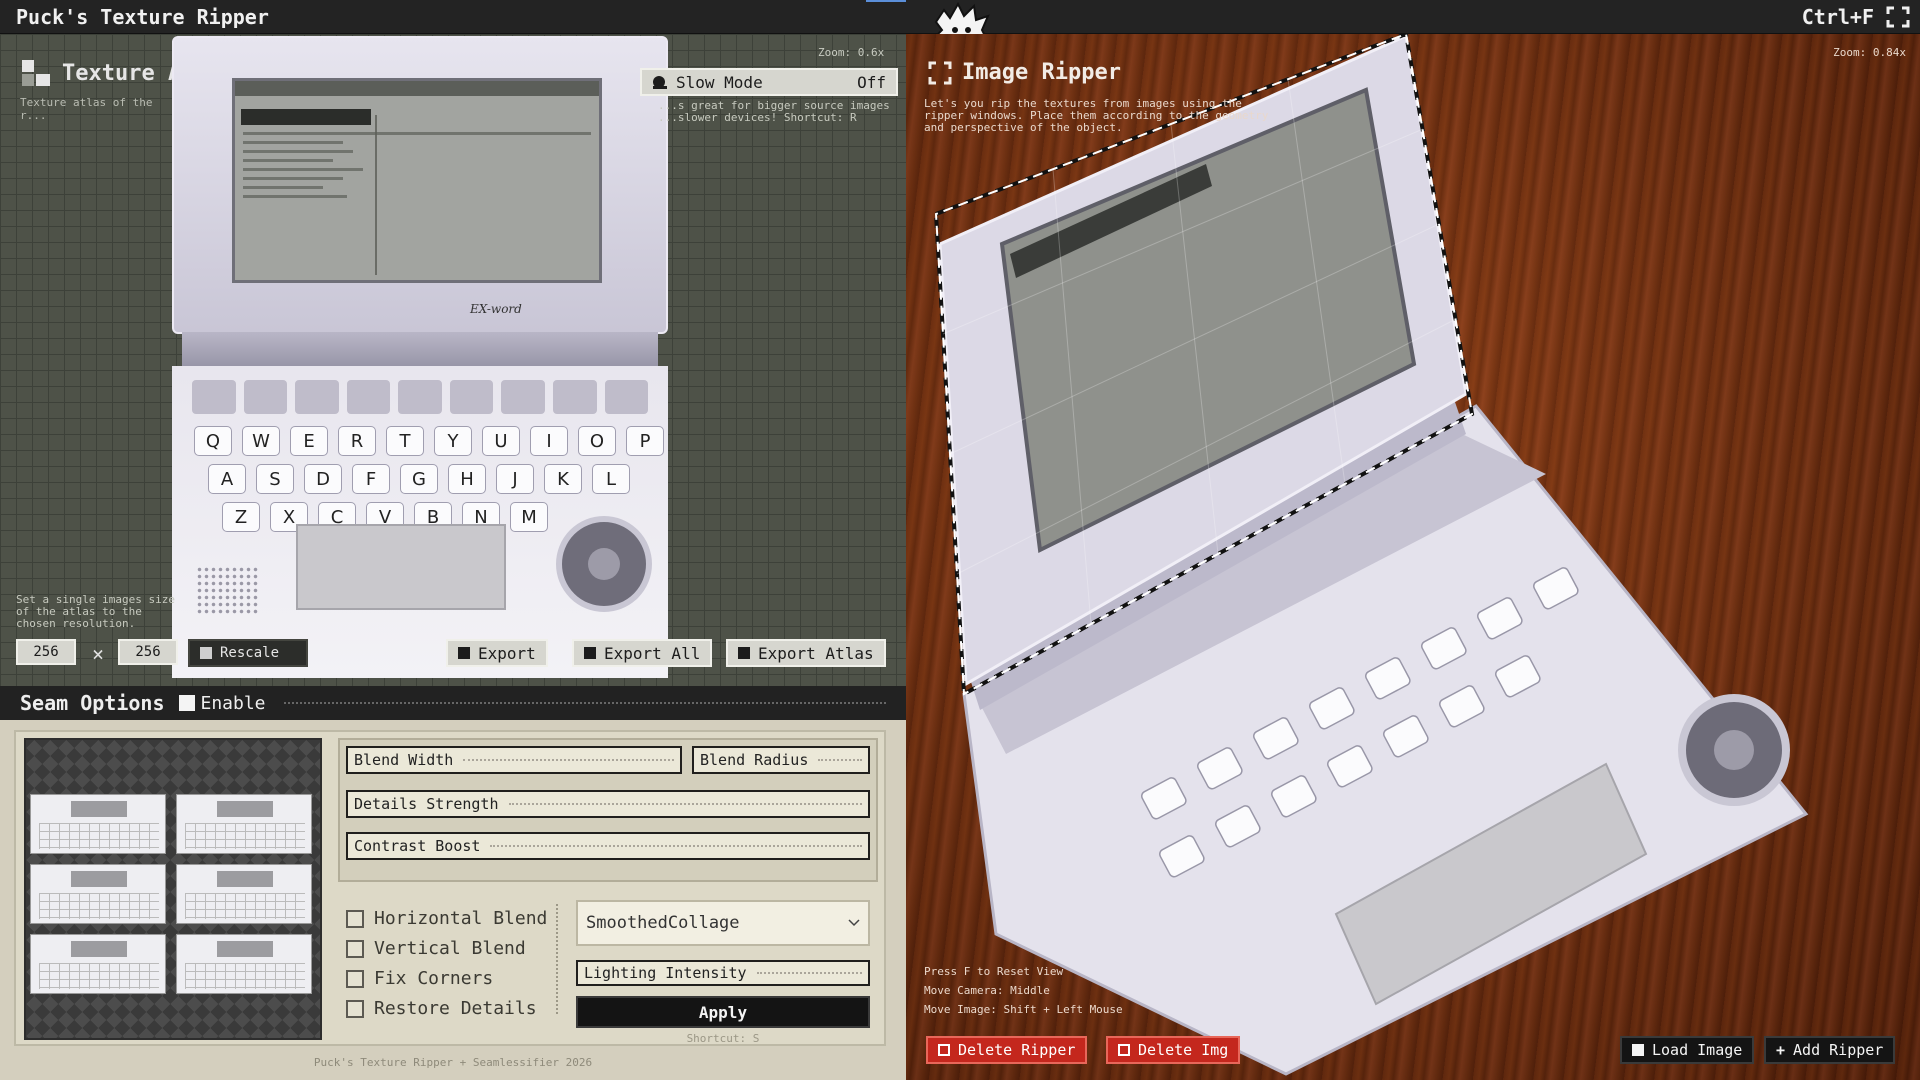 This screenshot has height=1080, width=1920. I want to click on blend-mode-value: SmoothedCollage, so click(663, 923).